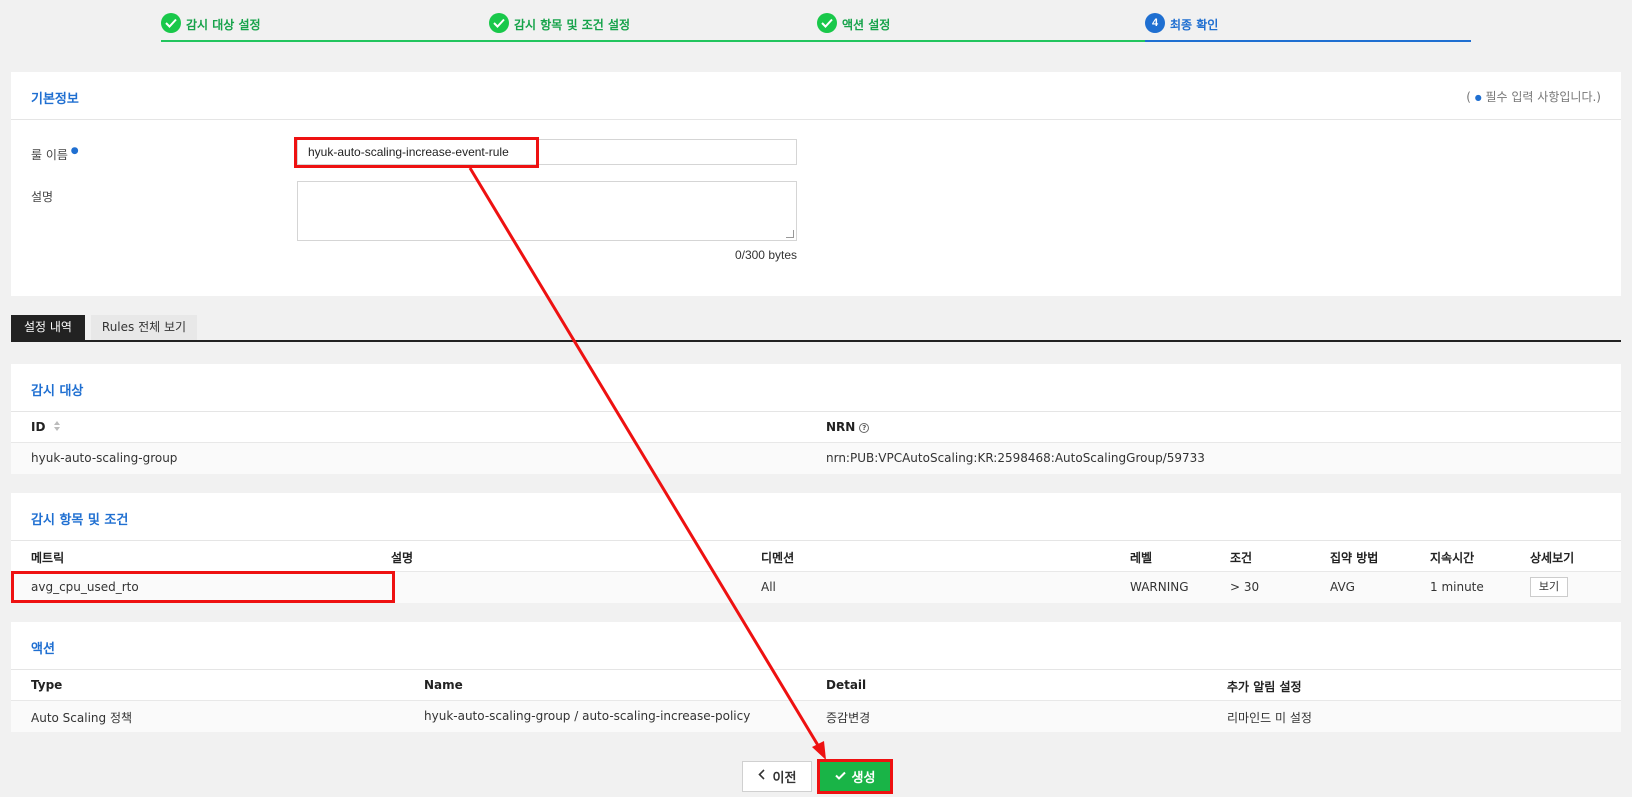 The height and width of the screenshot is (797, 1632). Describe the element at coordinates (1241, 558) in the screenshot. I see `column-header-condition: 조건` at that location.